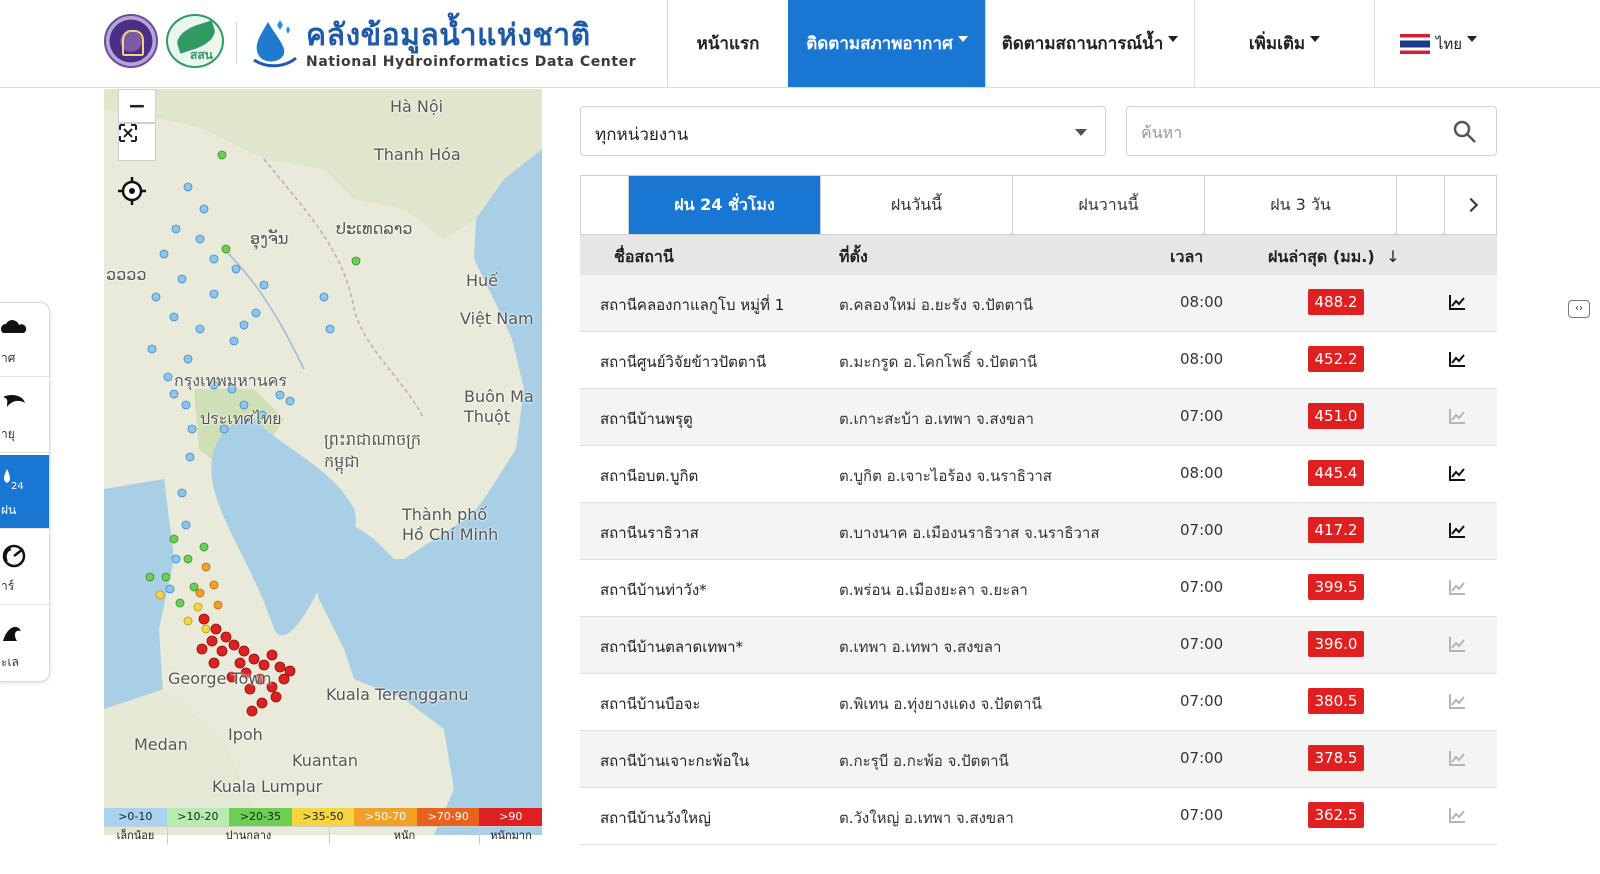  I want to click on nav-water-situation: ติดตามสถานการณ์น้ำ, so click(1089, 43).